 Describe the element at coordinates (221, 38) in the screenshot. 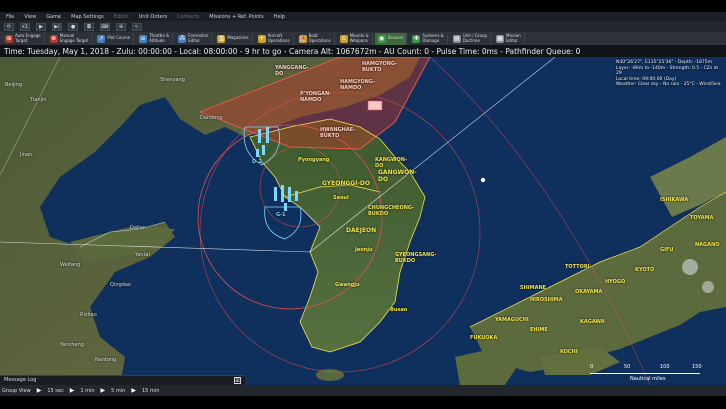

I see `magazine-icon: ▥` at that location.